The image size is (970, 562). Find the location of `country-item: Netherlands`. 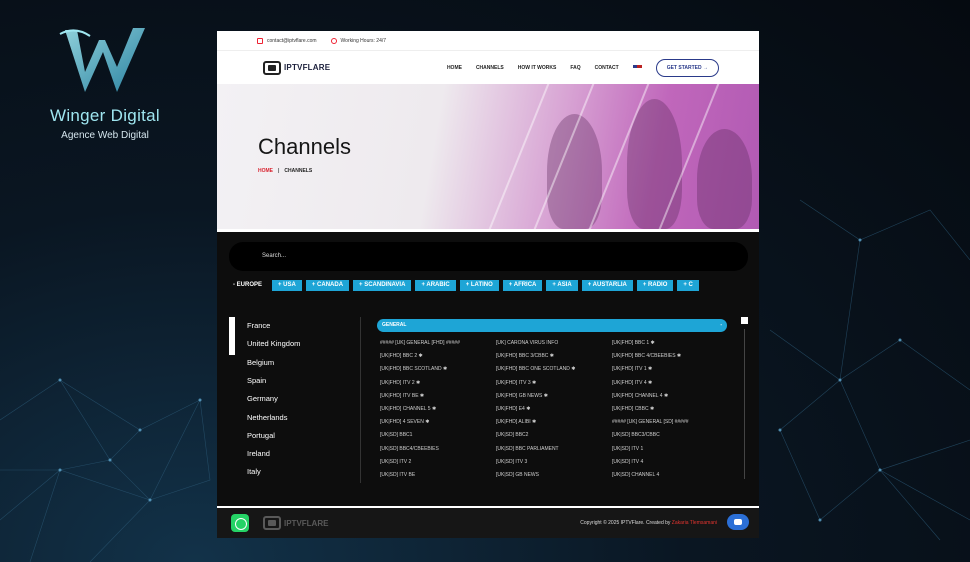

country-item: Netherlands is located at coordinates (267, 417).